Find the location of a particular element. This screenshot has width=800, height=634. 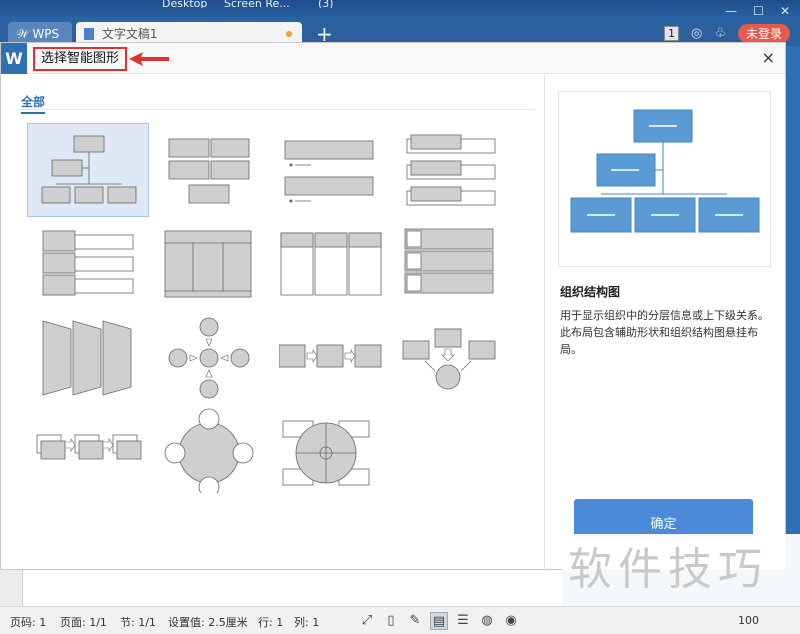

thumbnail-trapezoid-columns is located at coordinates (88, 358).